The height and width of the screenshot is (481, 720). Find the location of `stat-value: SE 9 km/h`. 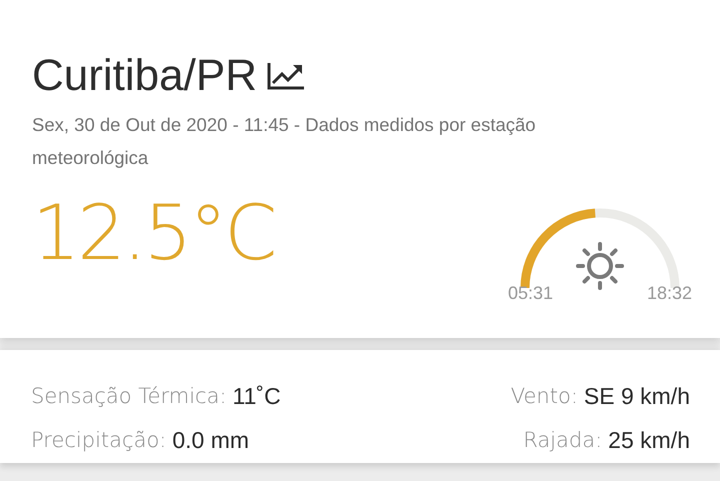

stat-value: SE 9 km/h is located at coordinates (637, 396).